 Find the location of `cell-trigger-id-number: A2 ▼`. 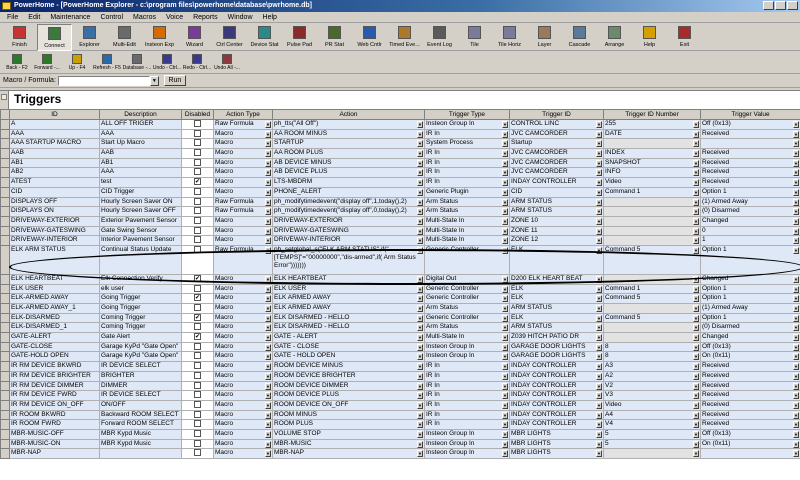

cell-trigger-id-number: A2 ▼ is located at coordinates (652, 376).